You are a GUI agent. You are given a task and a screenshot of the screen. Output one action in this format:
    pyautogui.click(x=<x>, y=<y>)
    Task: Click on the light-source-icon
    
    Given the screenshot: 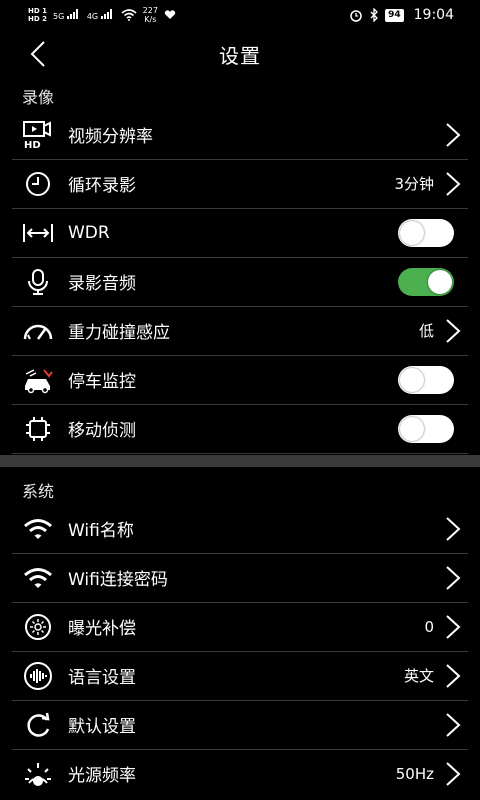 What is the action you would take?
    pyautogui.click(x=38, y=774)
    